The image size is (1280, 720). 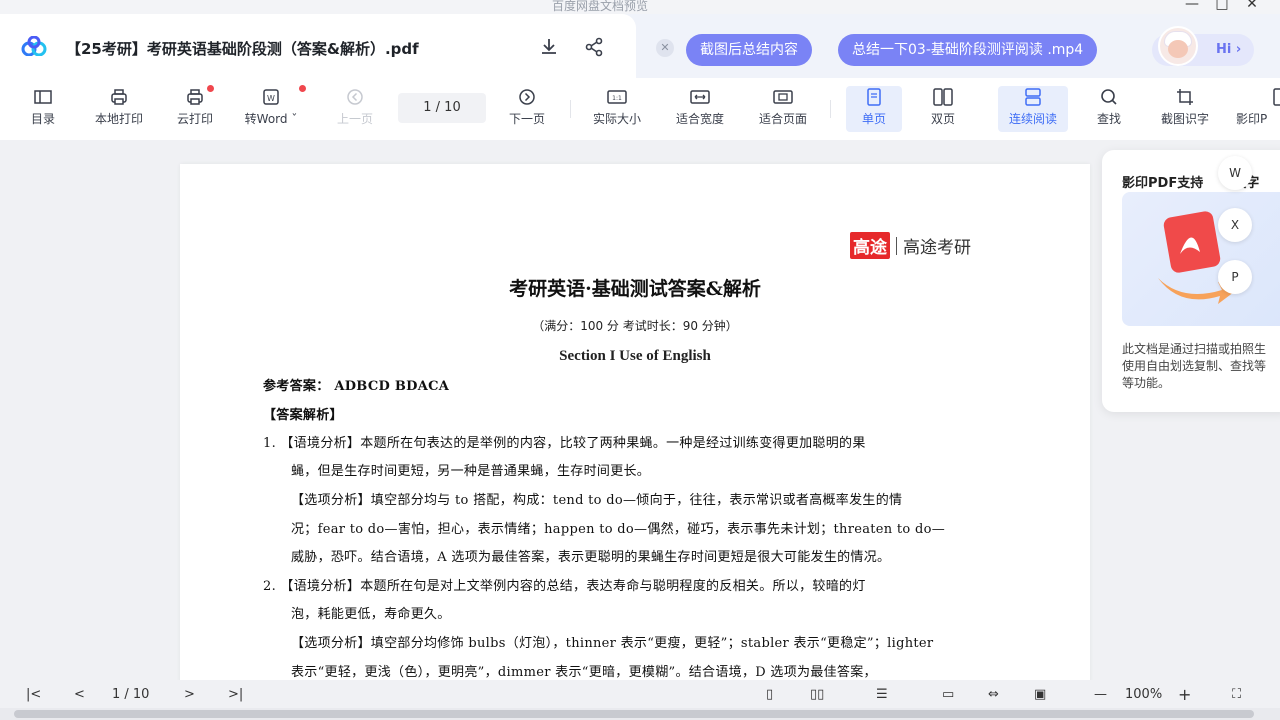 I want to click on next-page-button: 下一页, so click(x=527, y=109).